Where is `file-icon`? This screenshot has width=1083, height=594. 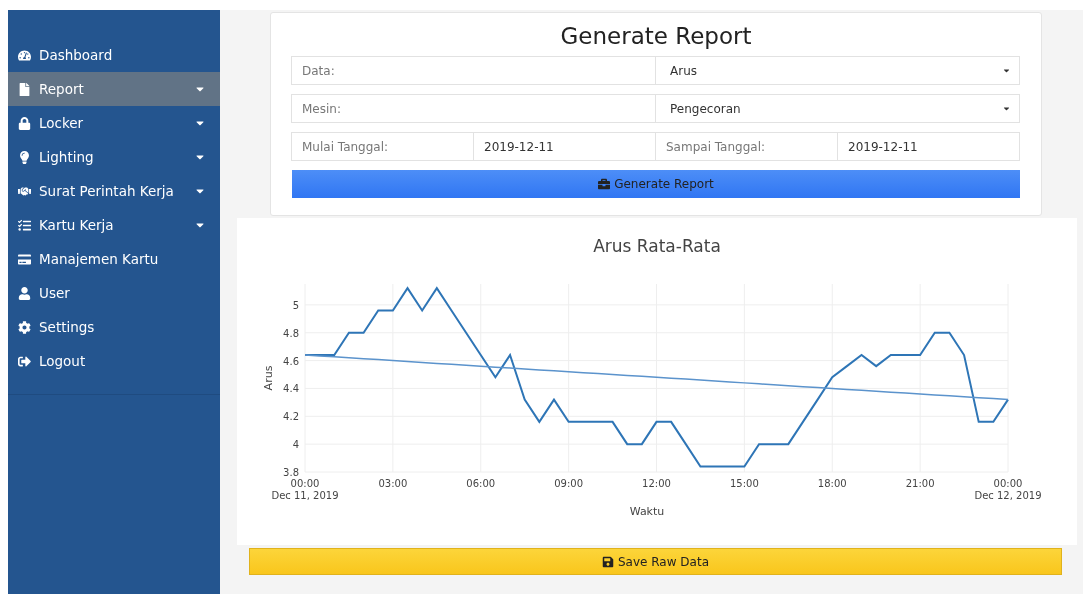
file-icon is located at coordinates (24, 89).